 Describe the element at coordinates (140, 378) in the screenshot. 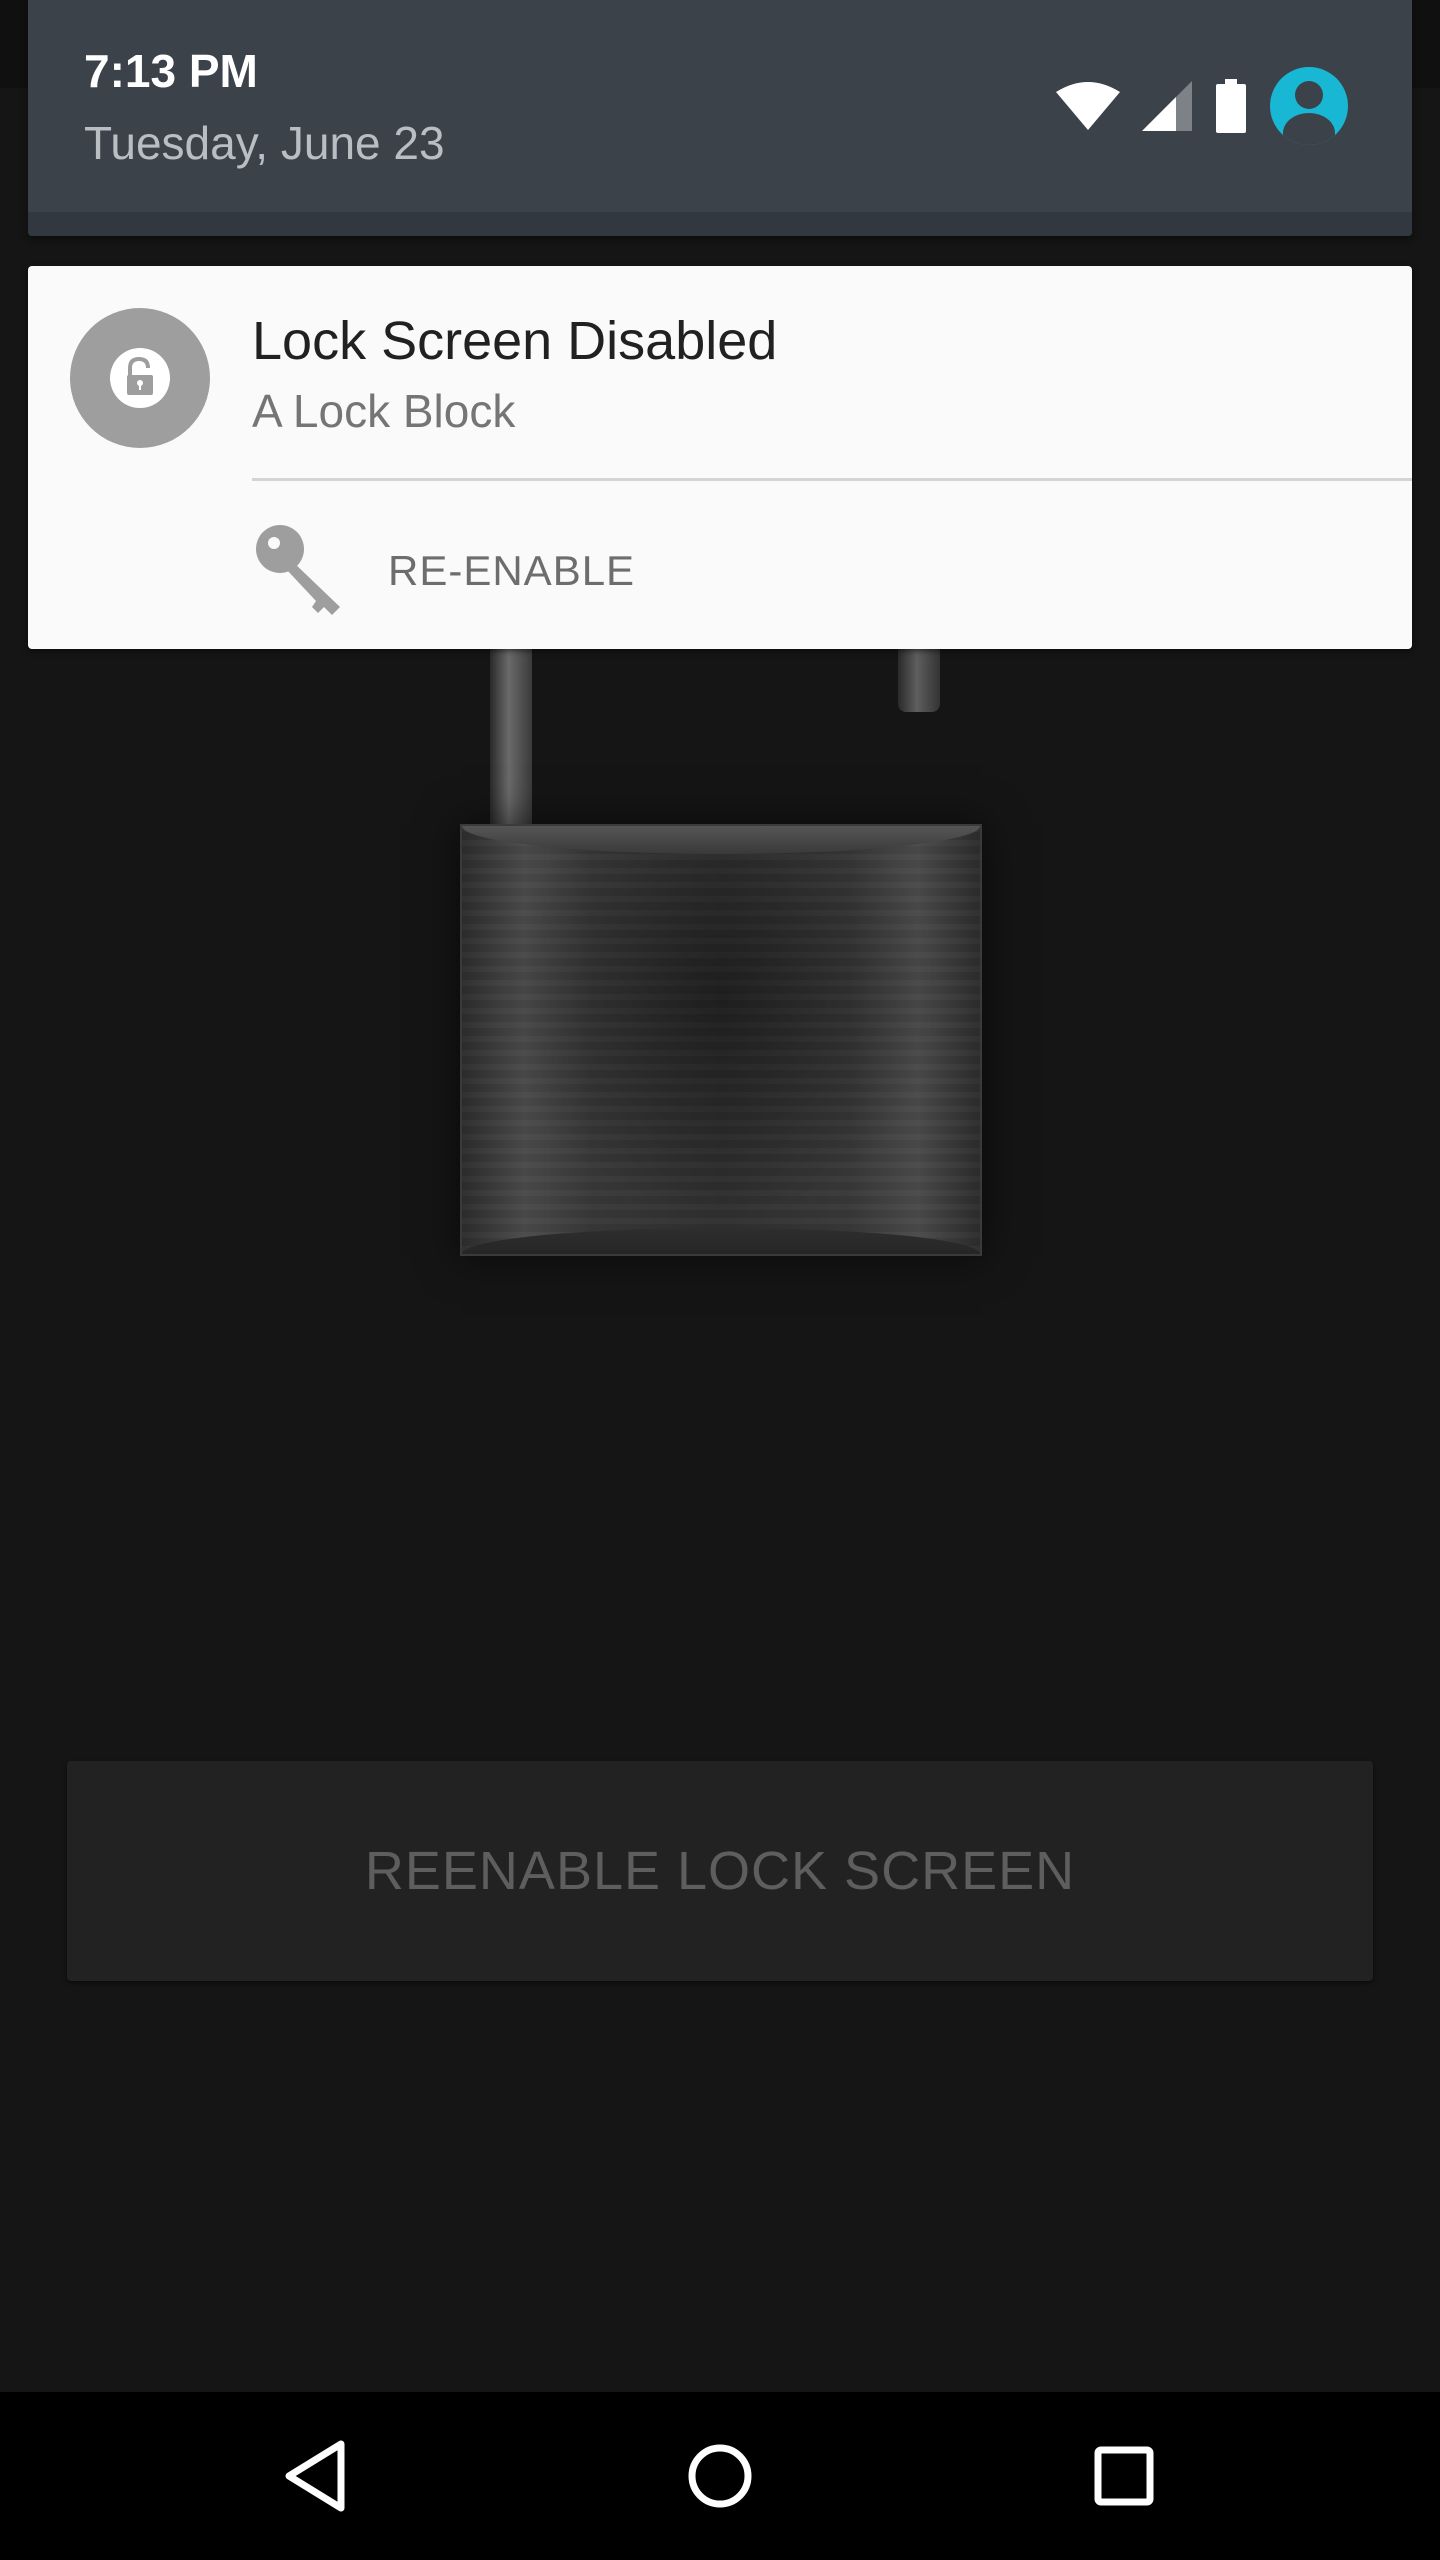

I see `unlocked-padlock-icon` at that location.